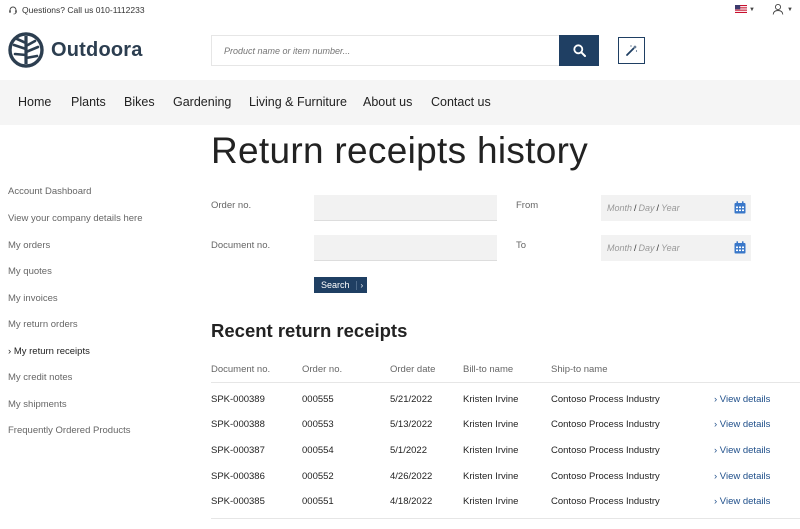  What do you see at coordinates (408, 450) in the screenshot?
I see `order-date-cell: 5/1/2022` at bounding box center [408, 450].